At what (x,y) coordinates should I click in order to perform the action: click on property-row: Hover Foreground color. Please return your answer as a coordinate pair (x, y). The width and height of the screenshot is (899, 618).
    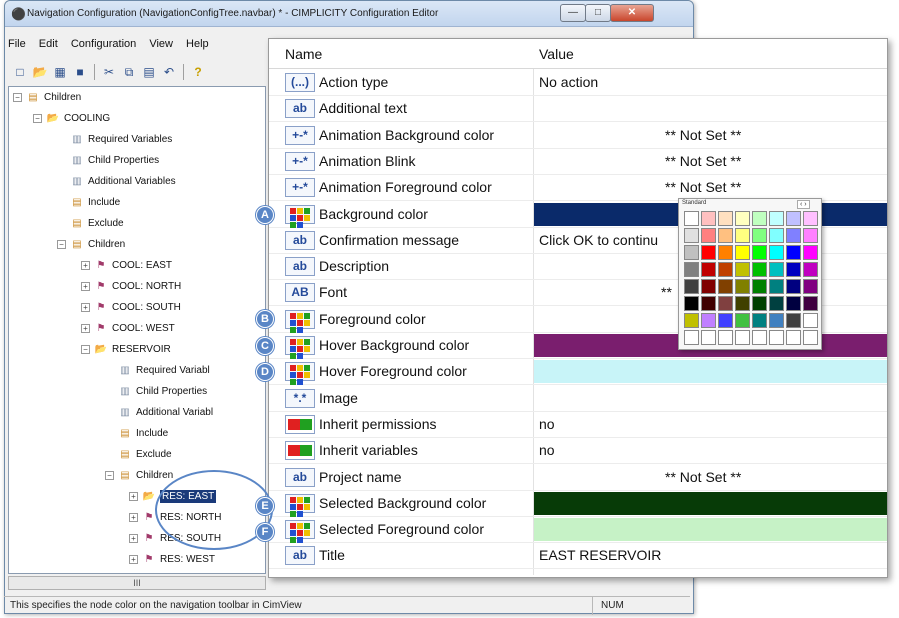
    Looking at the image, I should click on (578, 372).